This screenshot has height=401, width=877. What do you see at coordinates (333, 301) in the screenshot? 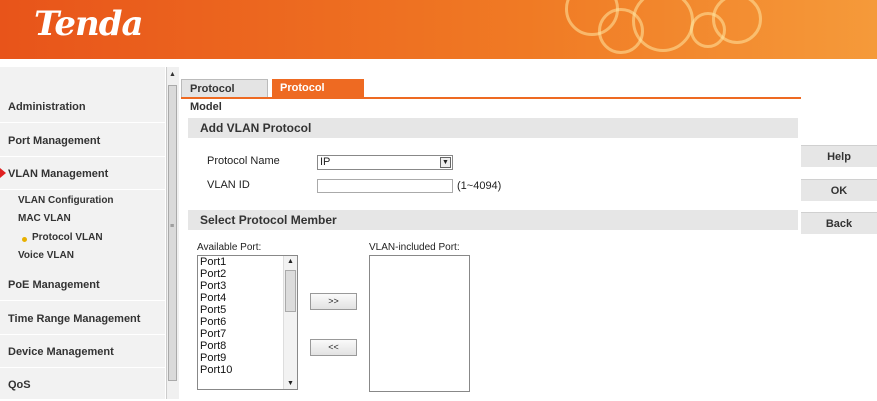
I see `add-port-button: >>` at bounding box center [333, 301].